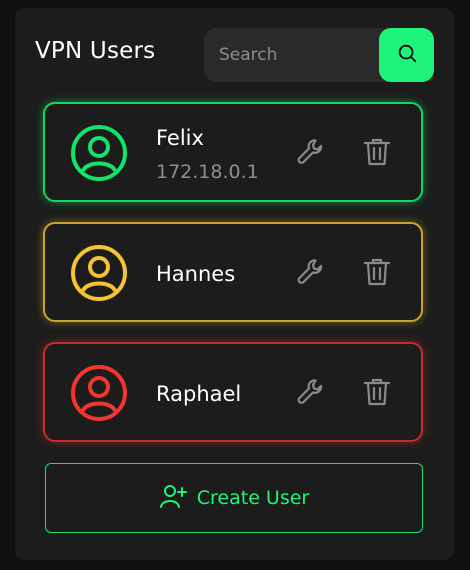 This screenshot has height=570, width=470. Describe the element at coordinates (180, 138) in the screenshot. I see `user-name: Felix` at that location.